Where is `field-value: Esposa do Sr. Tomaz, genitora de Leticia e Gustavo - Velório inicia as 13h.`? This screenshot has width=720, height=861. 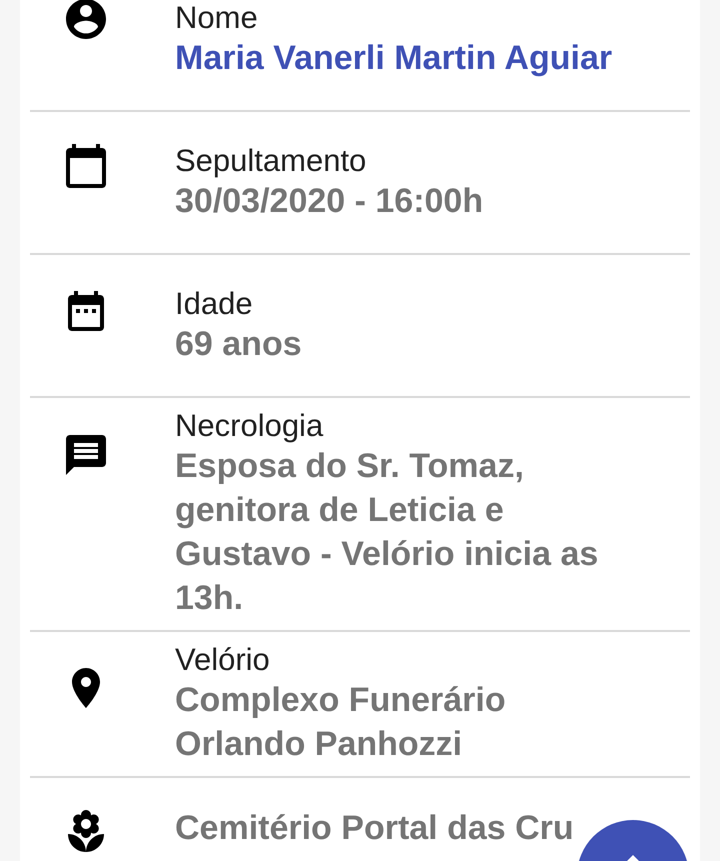 field-value: Esposa do Sr. Tomaz, genitora de Leticia e Gustavo - Velório inicia as 13h. is located at coordinates (387, 532).